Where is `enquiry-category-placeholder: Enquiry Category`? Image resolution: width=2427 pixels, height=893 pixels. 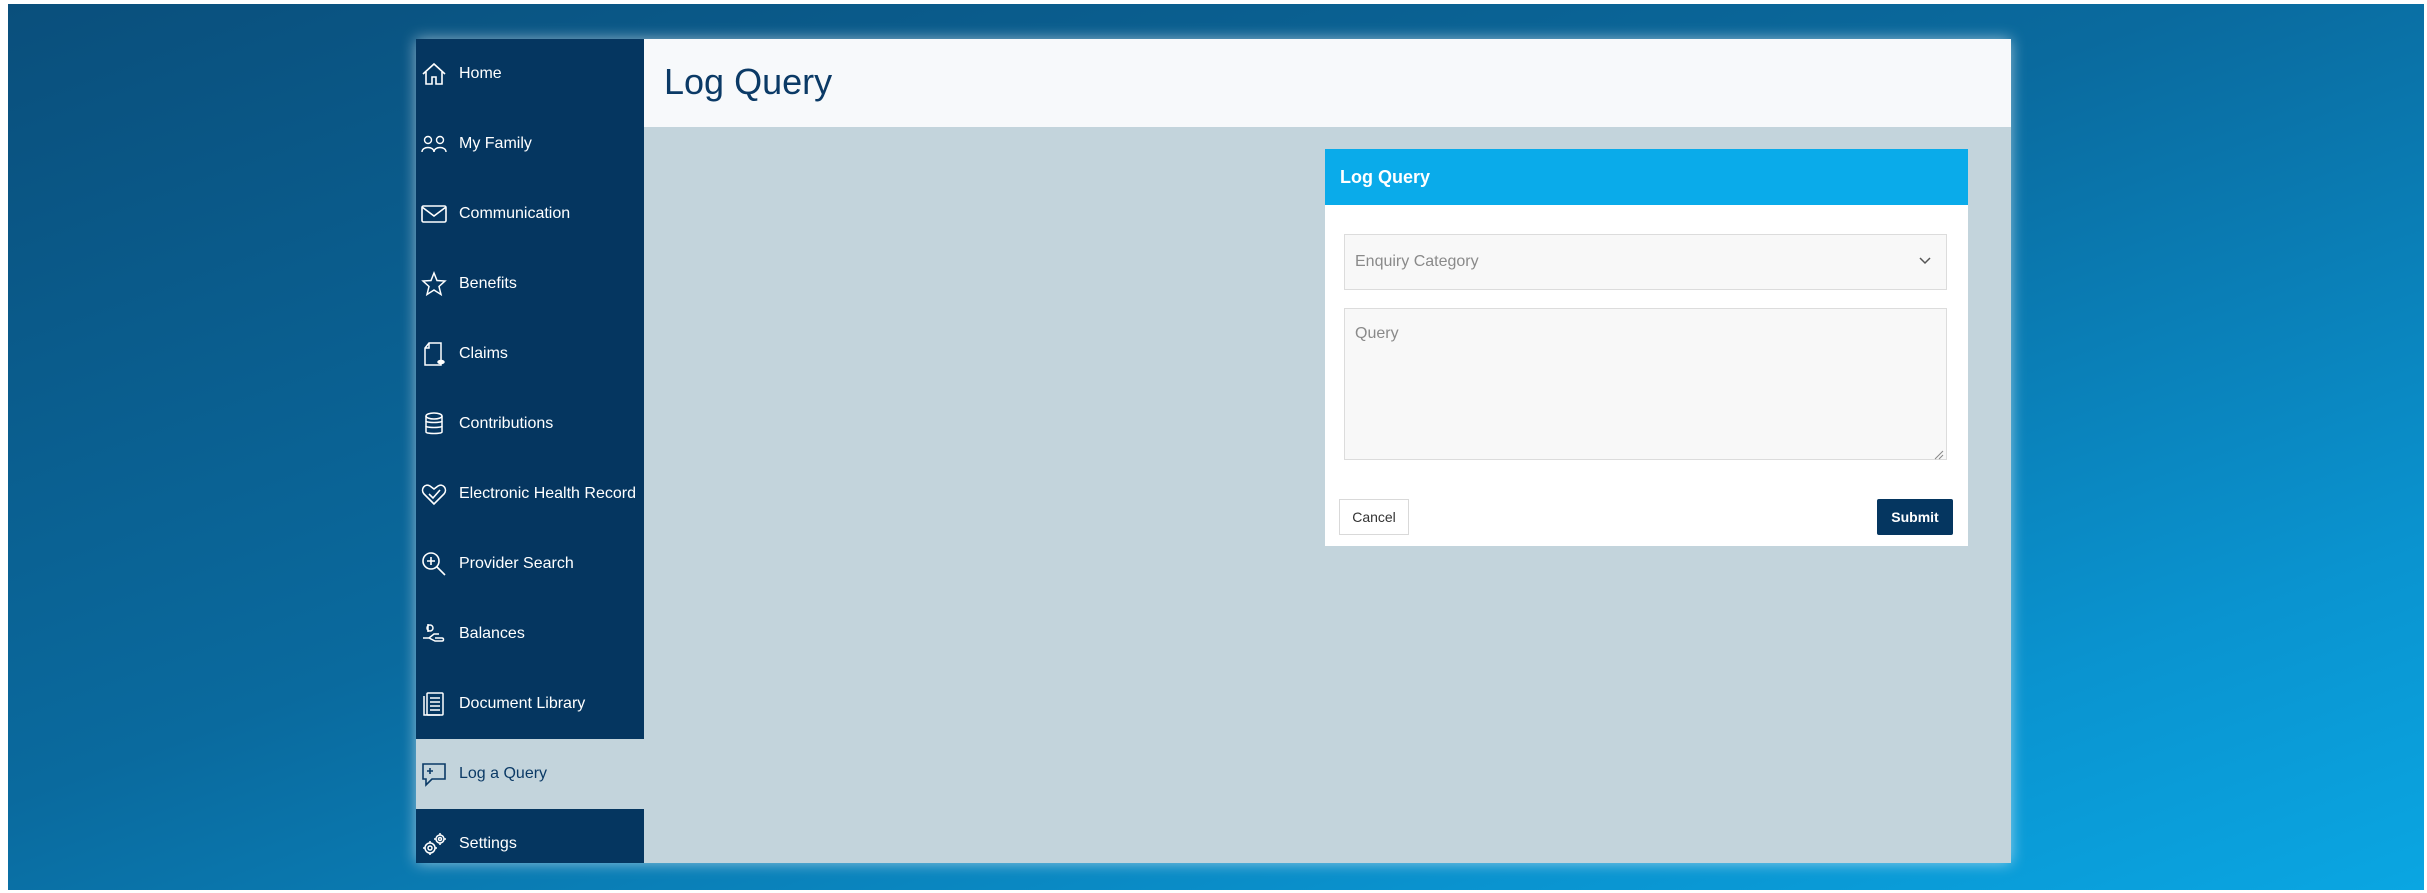
enquiry-category-placeholder: Enquiry Category is located at coordinates (1417, 261).